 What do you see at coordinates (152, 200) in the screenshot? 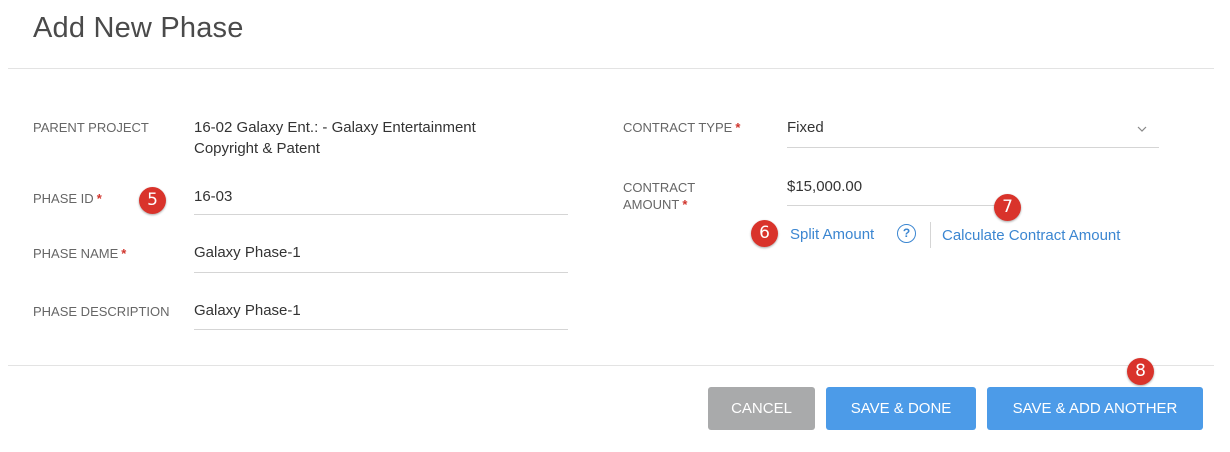
I see `callout-badge-5: 5` at bounding box center [152, 200].